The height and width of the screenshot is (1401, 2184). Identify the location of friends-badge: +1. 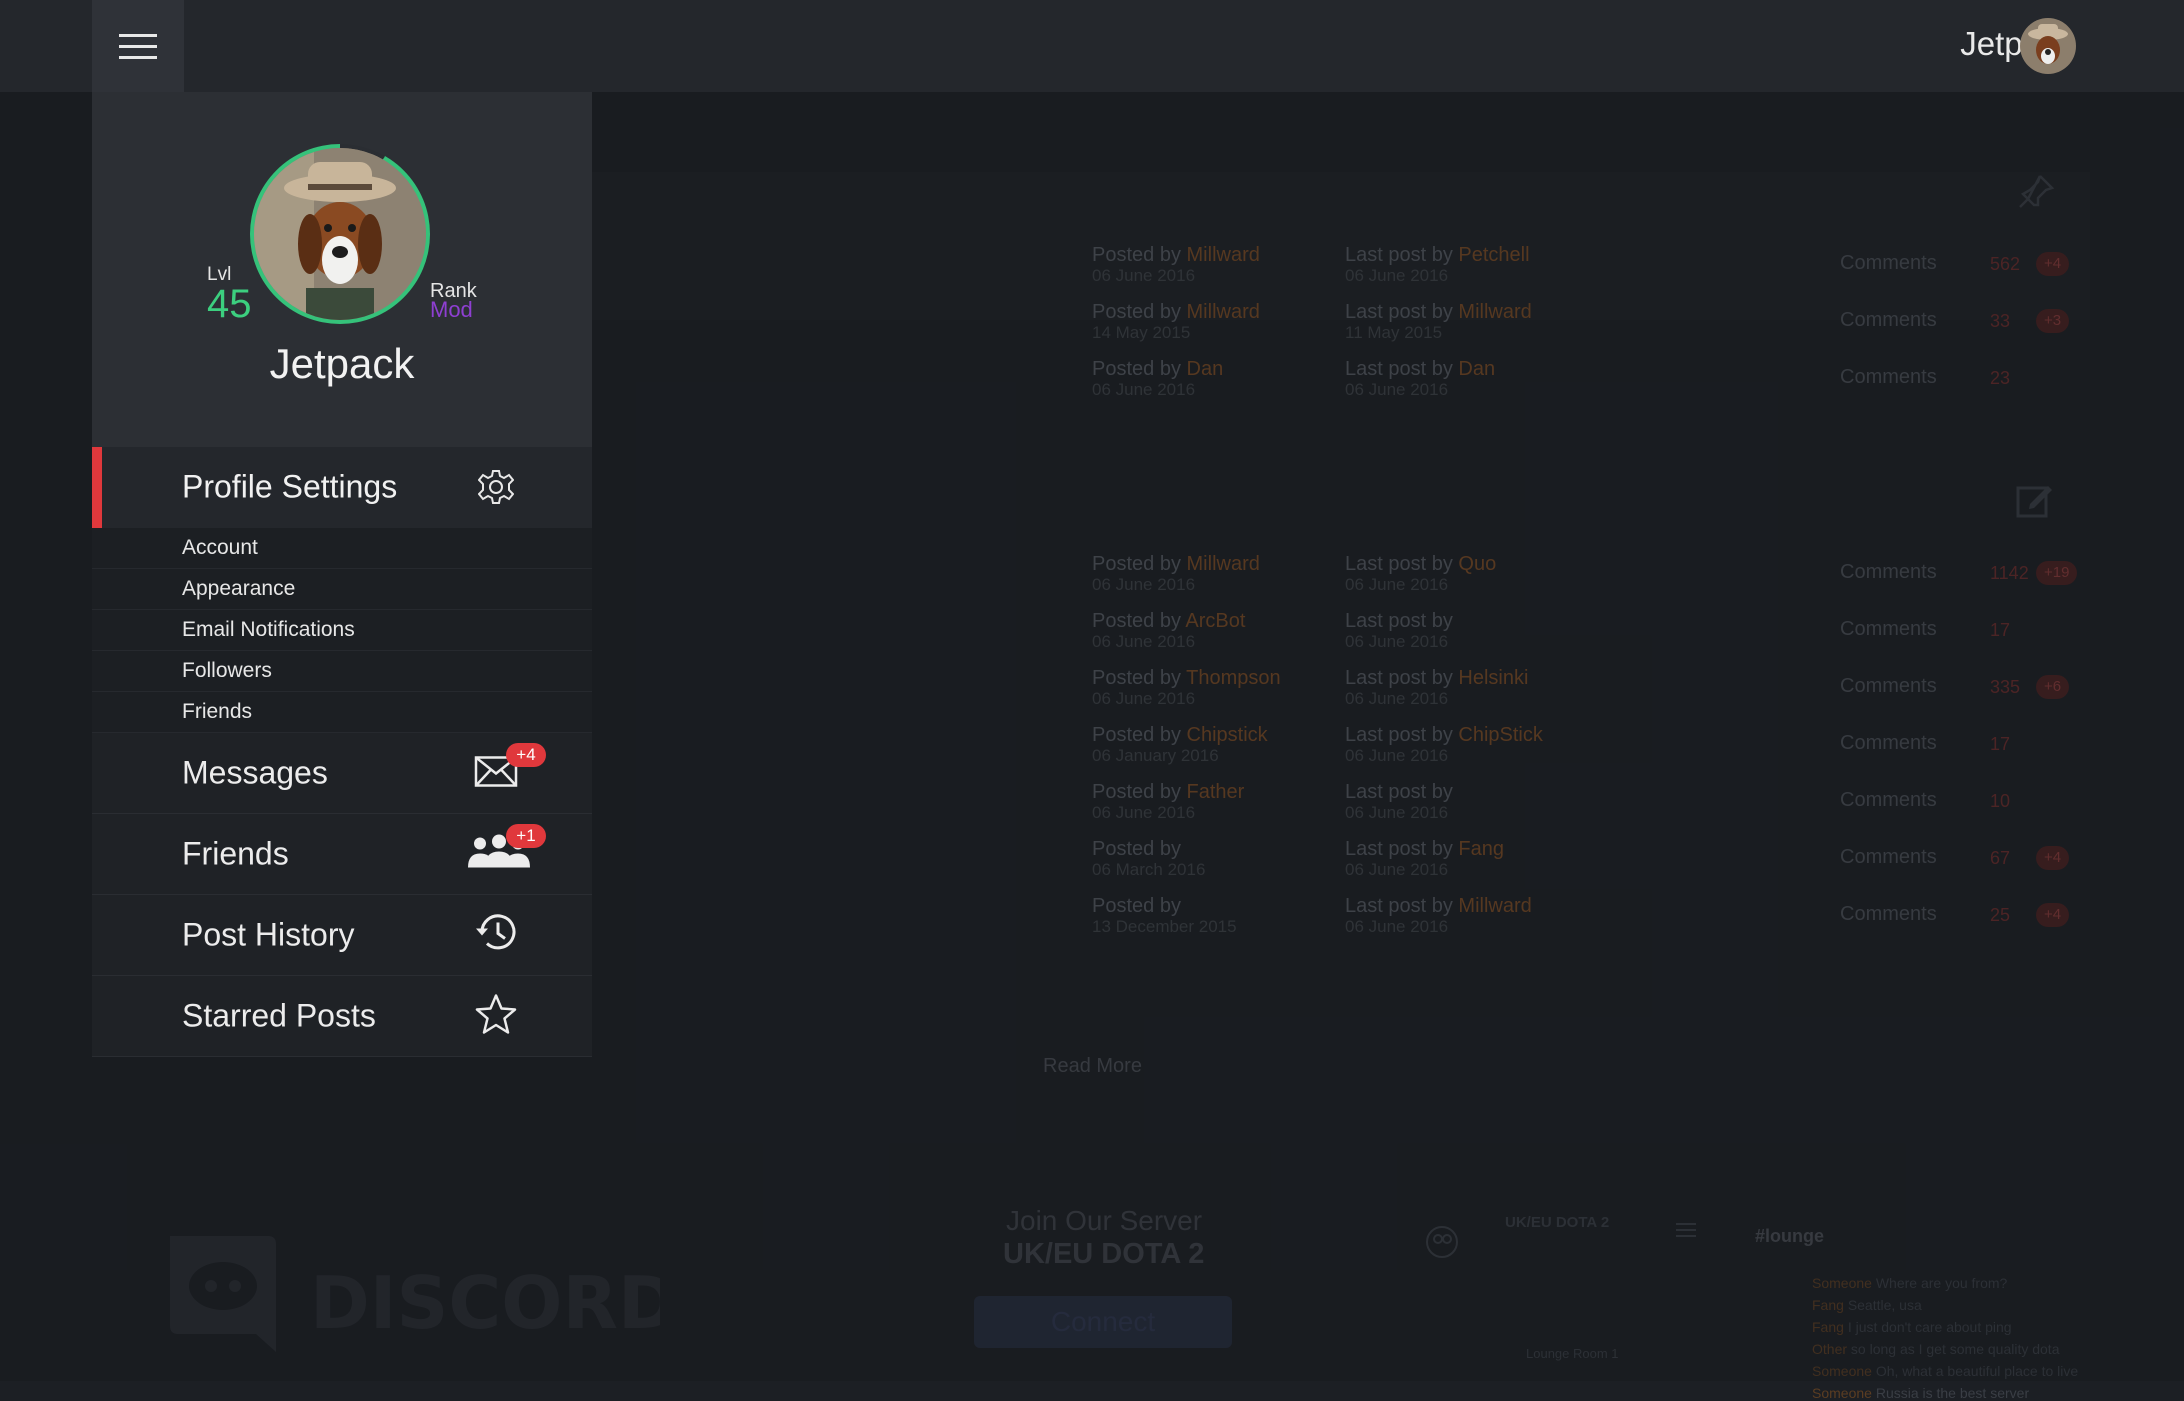
(526, 836).